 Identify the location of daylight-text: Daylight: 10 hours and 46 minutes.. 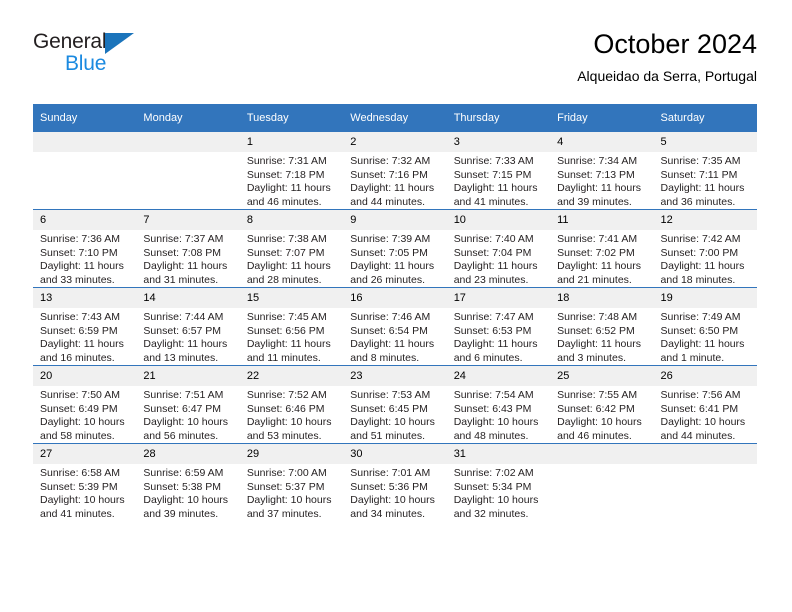
(599, 429).